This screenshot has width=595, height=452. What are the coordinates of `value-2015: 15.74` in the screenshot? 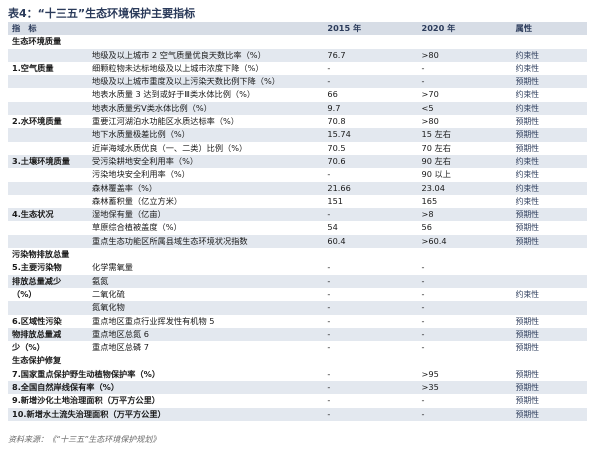 It's located at (370, 135).